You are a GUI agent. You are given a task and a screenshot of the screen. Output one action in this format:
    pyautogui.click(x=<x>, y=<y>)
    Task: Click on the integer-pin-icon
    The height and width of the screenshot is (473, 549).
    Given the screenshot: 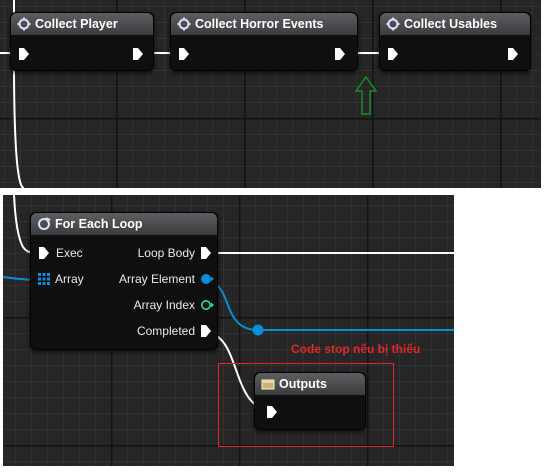 What is the action you would take?
    pyautogui.click(x=207, y=305)
    